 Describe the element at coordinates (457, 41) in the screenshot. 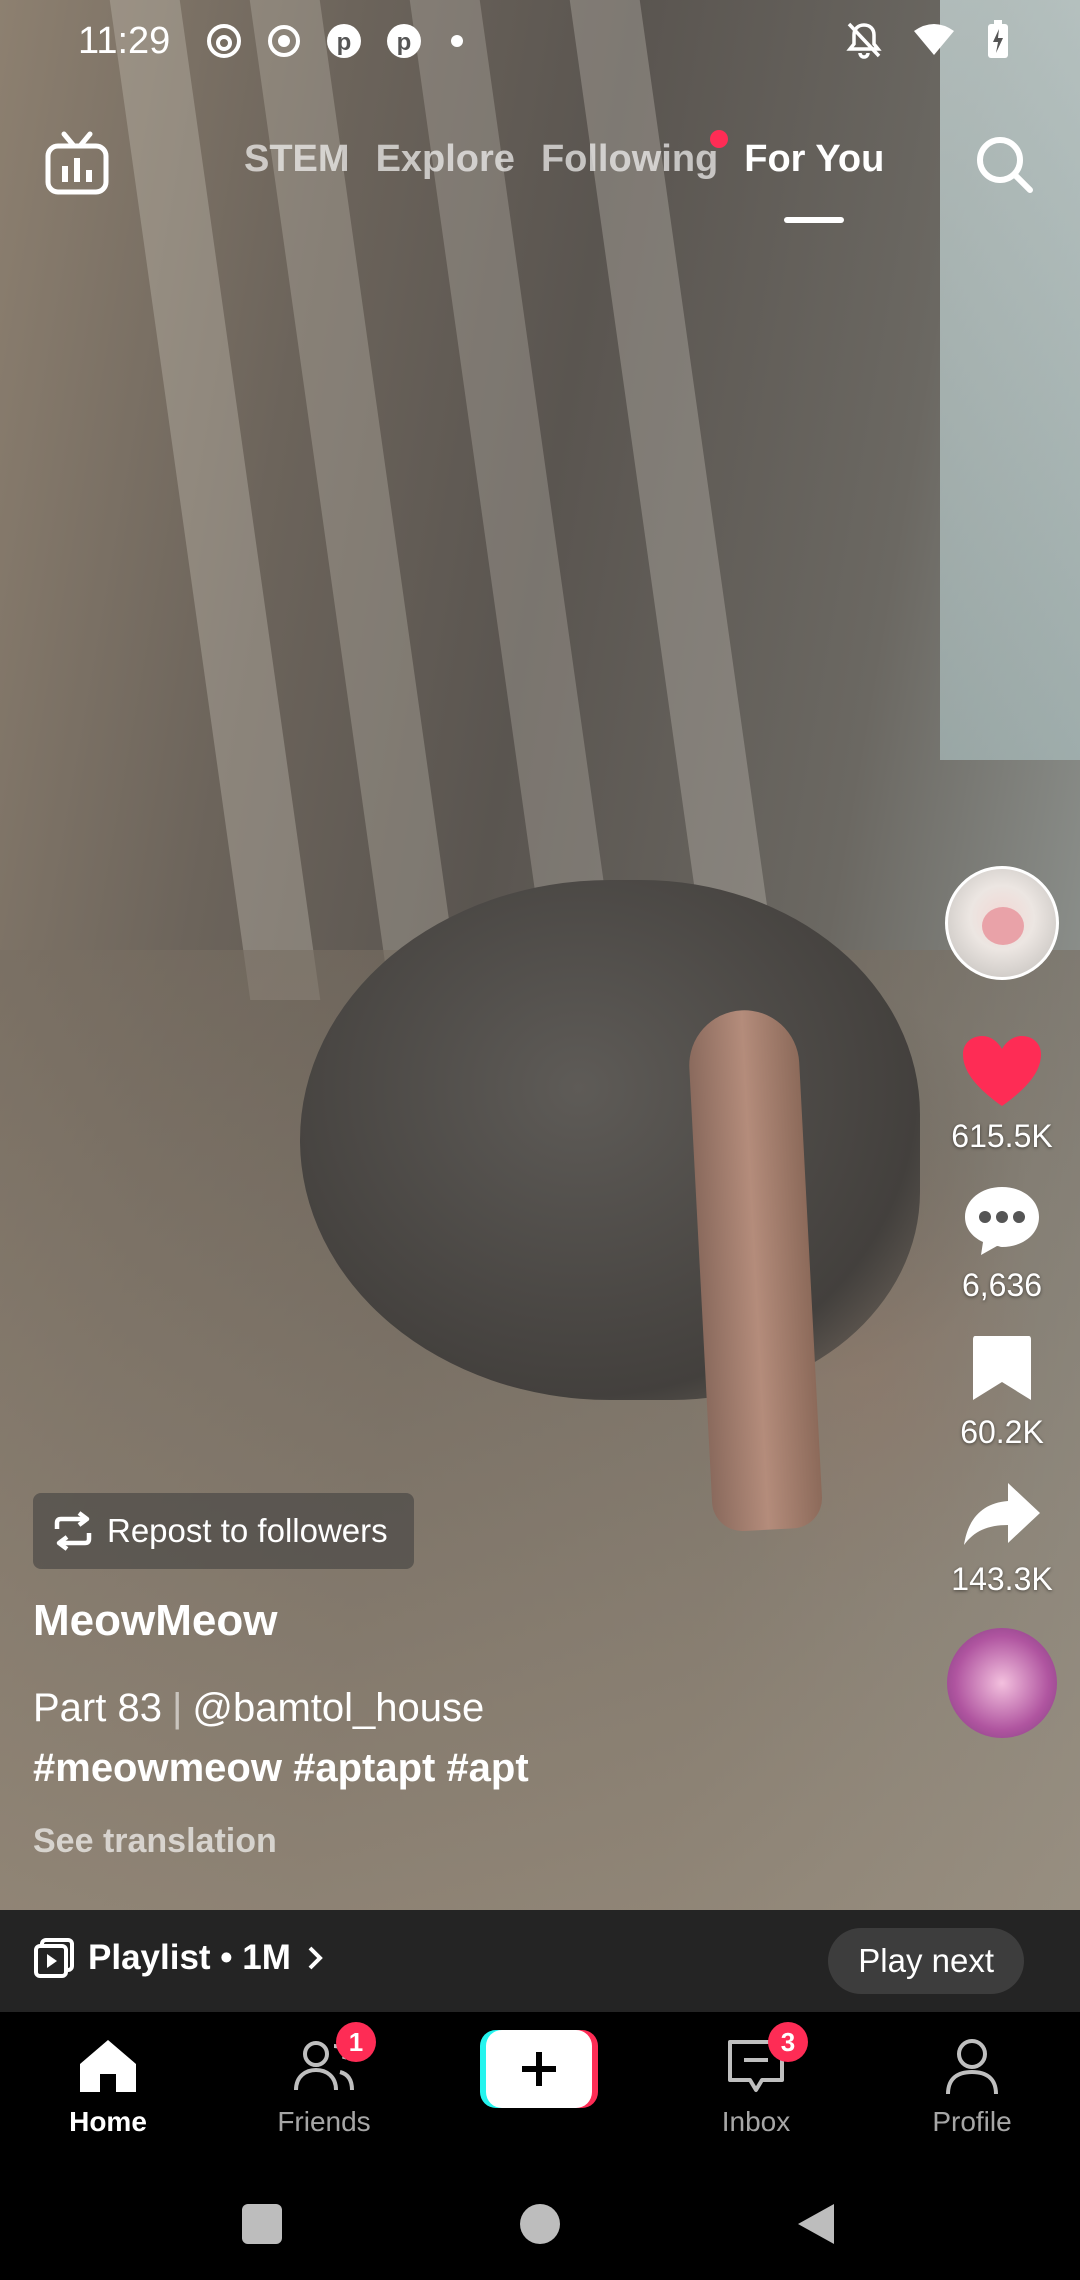

I see `dot-icon` at that location.